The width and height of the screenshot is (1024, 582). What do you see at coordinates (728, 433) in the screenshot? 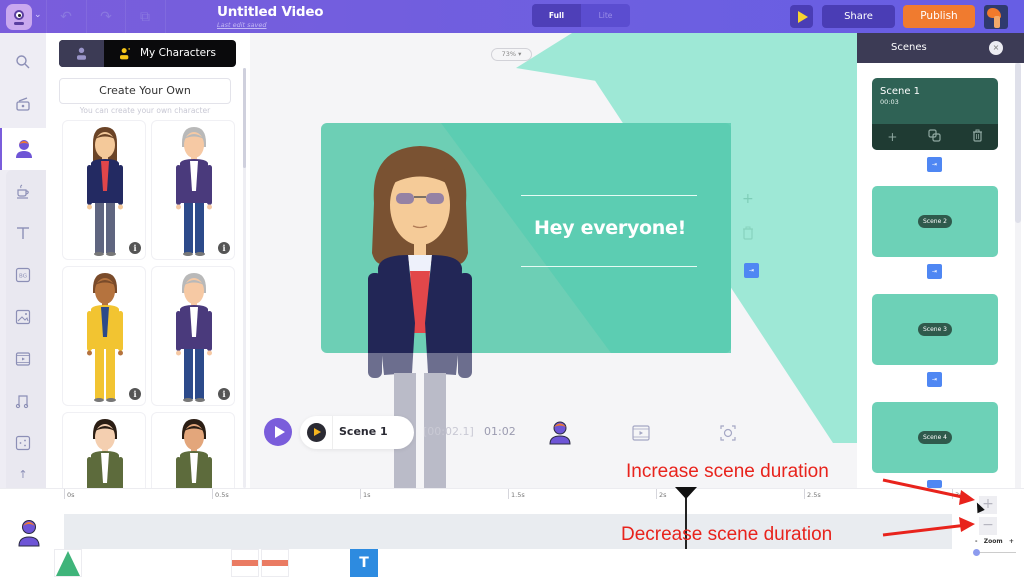
I see `camera-focus-icon` at bounding box center [728, 433].